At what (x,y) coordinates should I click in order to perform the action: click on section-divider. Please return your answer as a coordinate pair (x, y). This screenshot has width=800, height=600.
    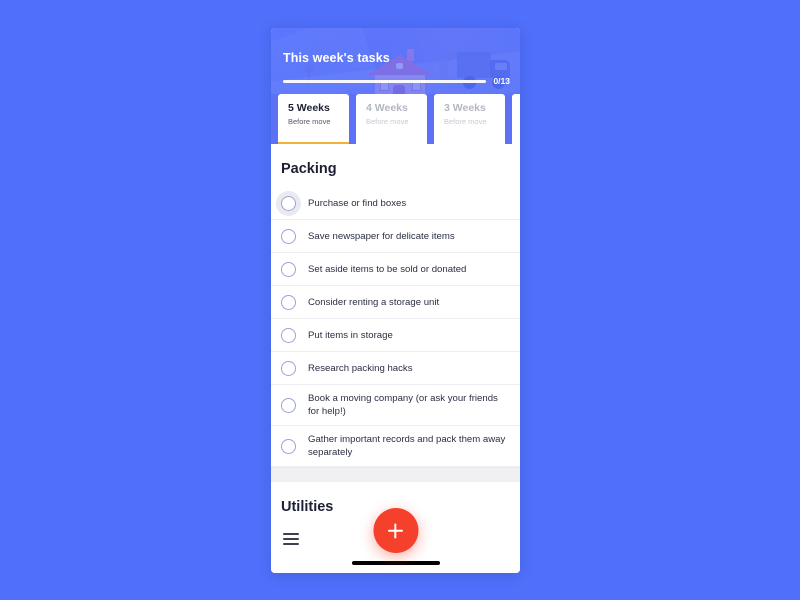
    Looking at the image, I should click on (395, 474).